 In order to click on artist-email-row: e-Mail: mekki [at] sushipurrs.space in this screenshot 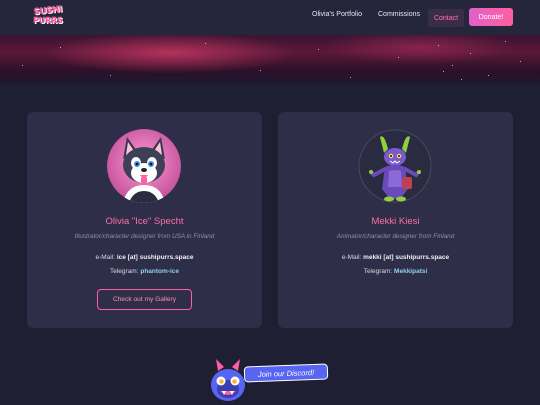, I will do `click(395, 257)`.